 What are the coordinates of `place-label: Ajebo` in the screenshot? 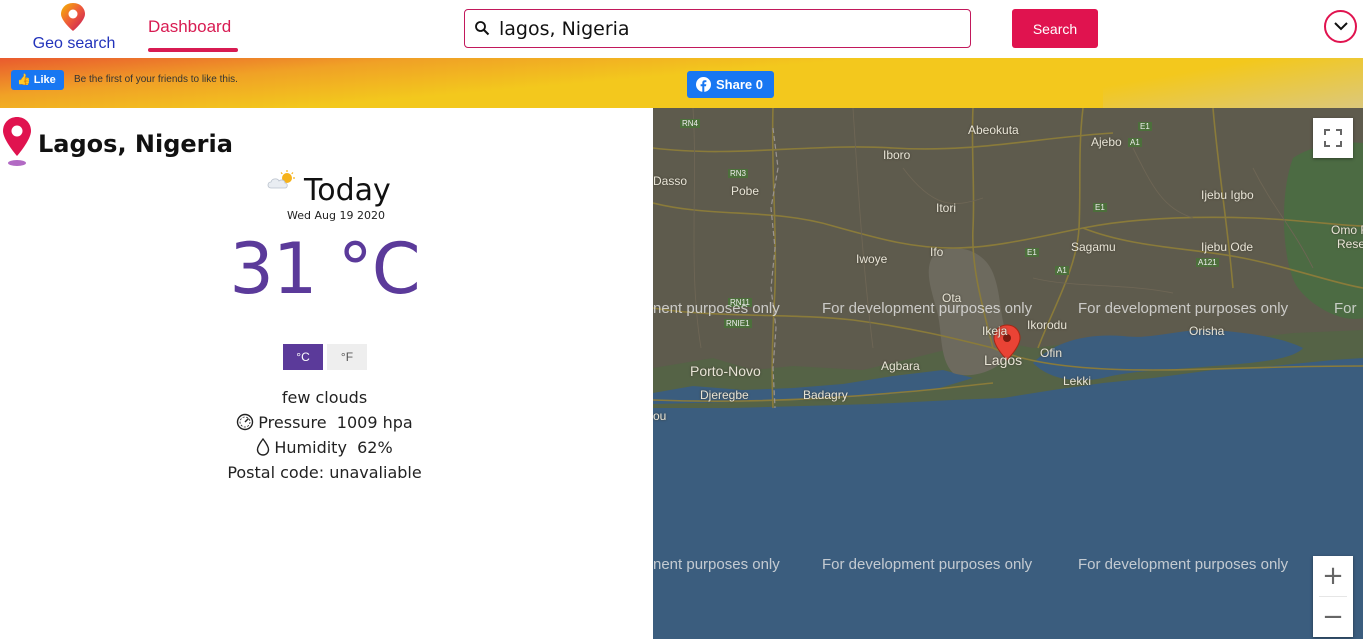 It's located at (1106, 142).